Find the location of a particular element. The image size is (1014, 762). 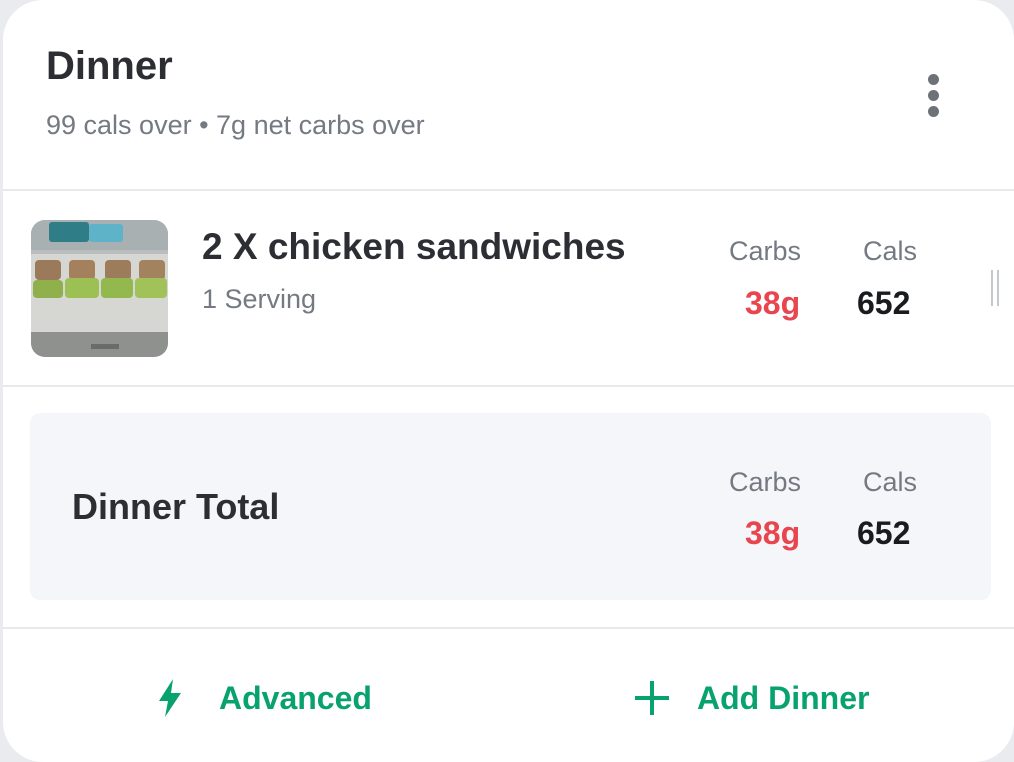

food-item-serving: 1 Serving is located at coordinates (259, 299).